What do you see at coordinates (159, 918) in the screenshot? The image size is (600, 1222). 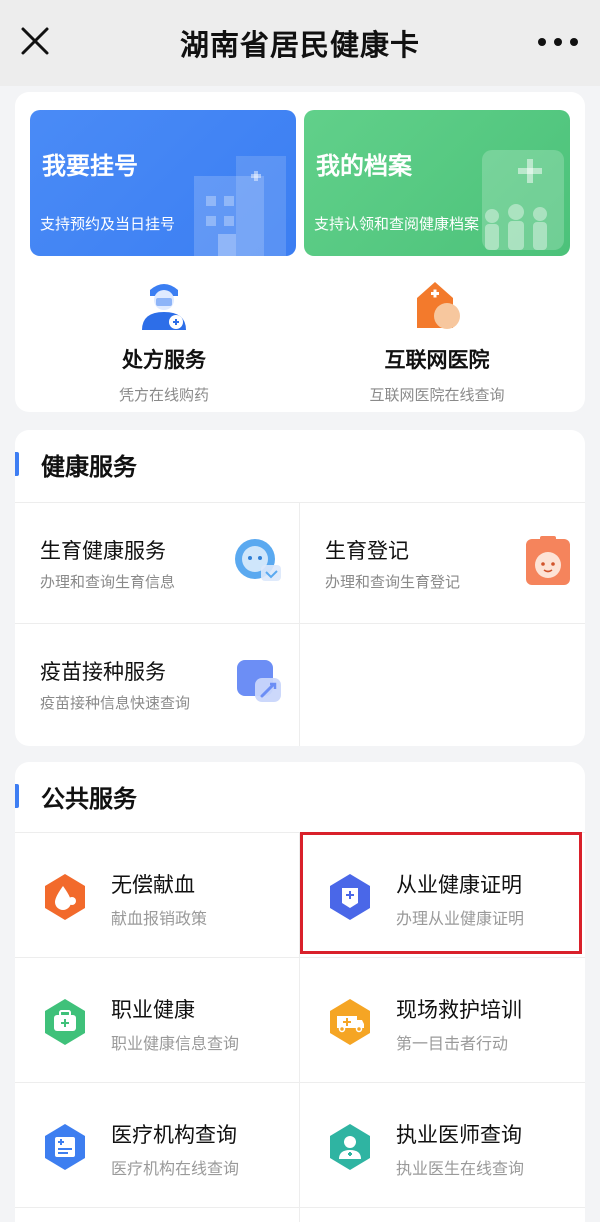 I see `item-subtitle: 献血报销政策` at bounding box center [159, 918].